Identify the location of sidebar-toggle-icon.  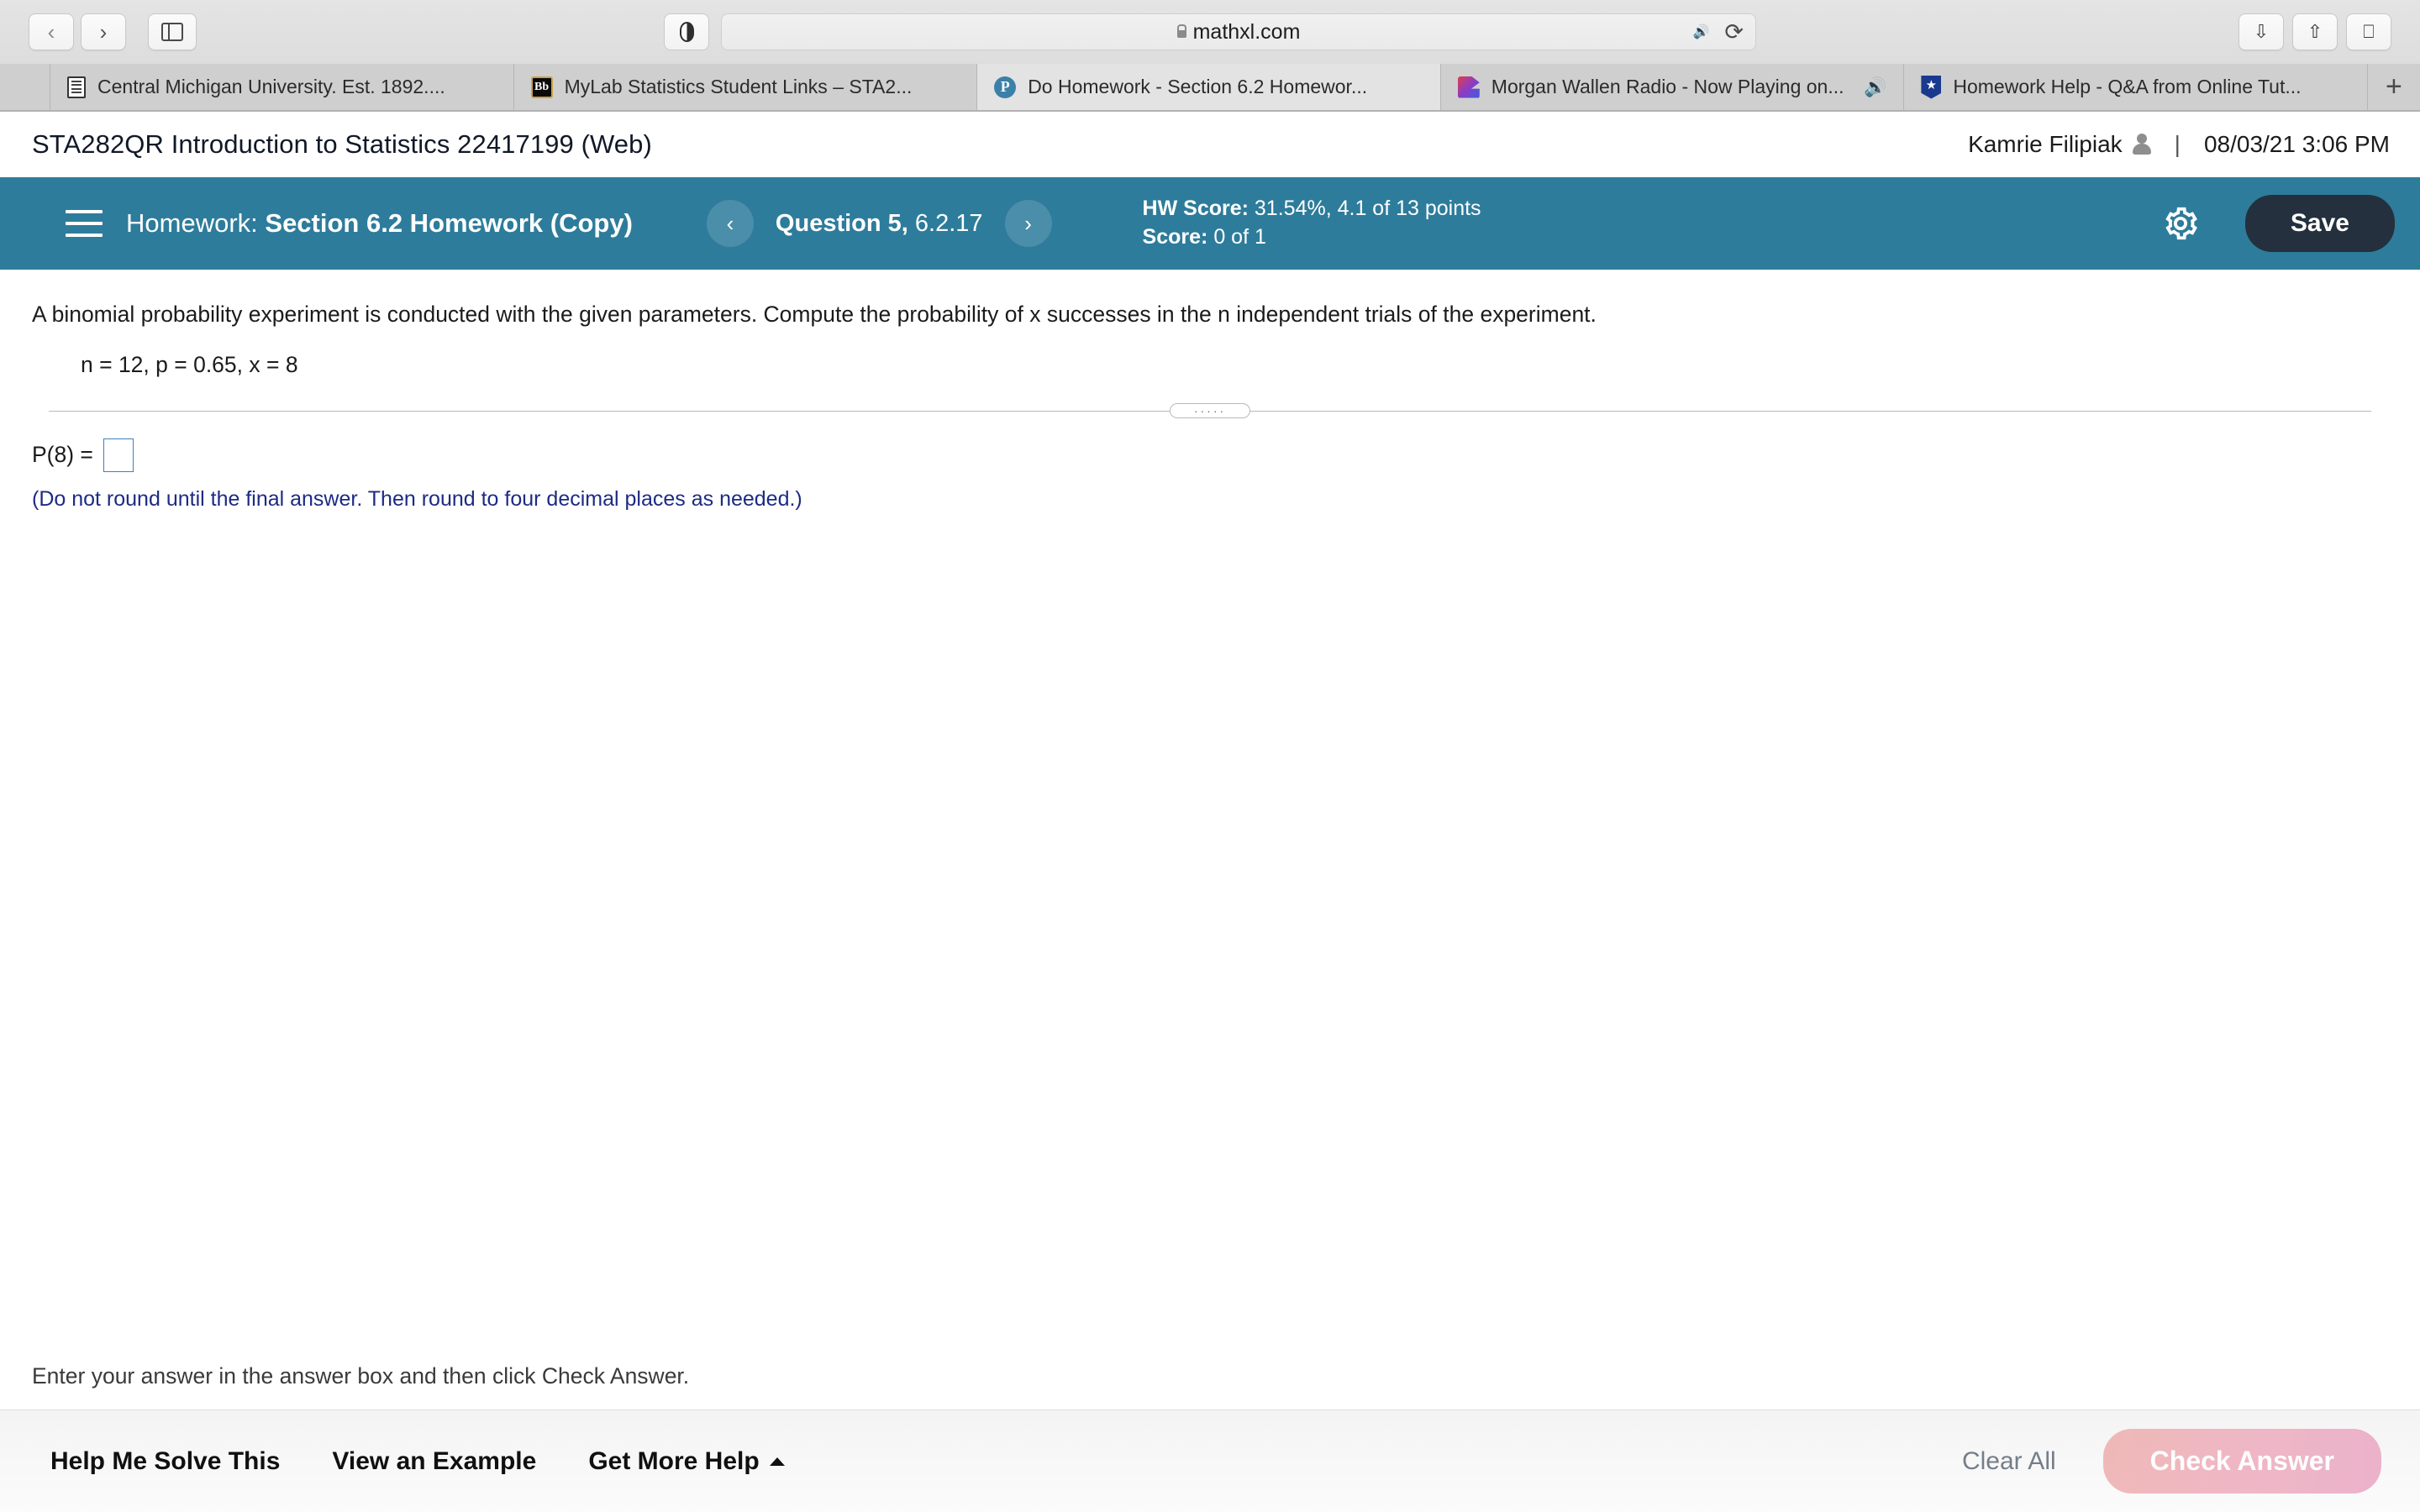
(172, 32).